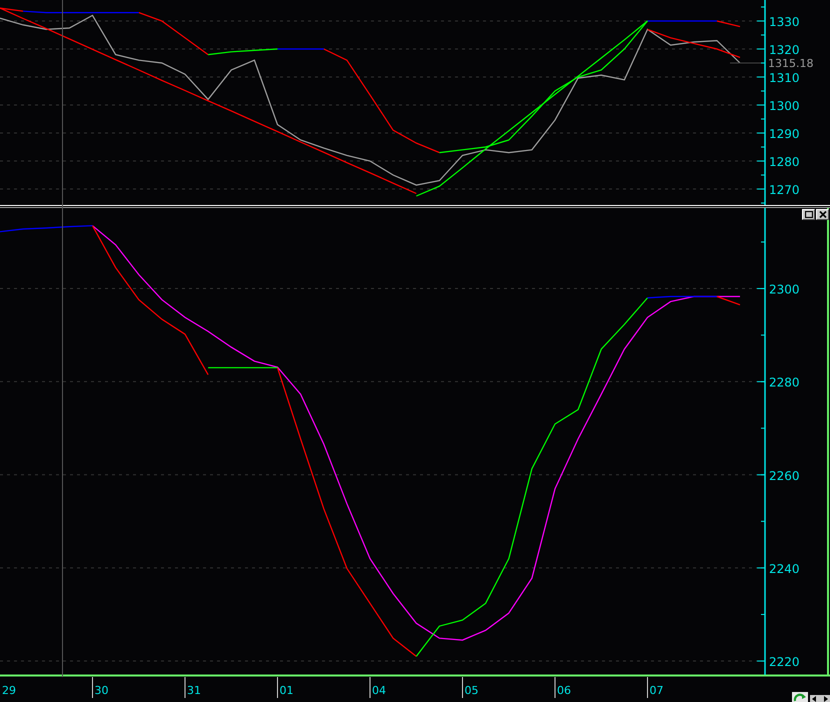  What do you see at coordinates (784, 50) in the screenshot?
I see `axis-label: 1320` at bounding box center [784, 50].